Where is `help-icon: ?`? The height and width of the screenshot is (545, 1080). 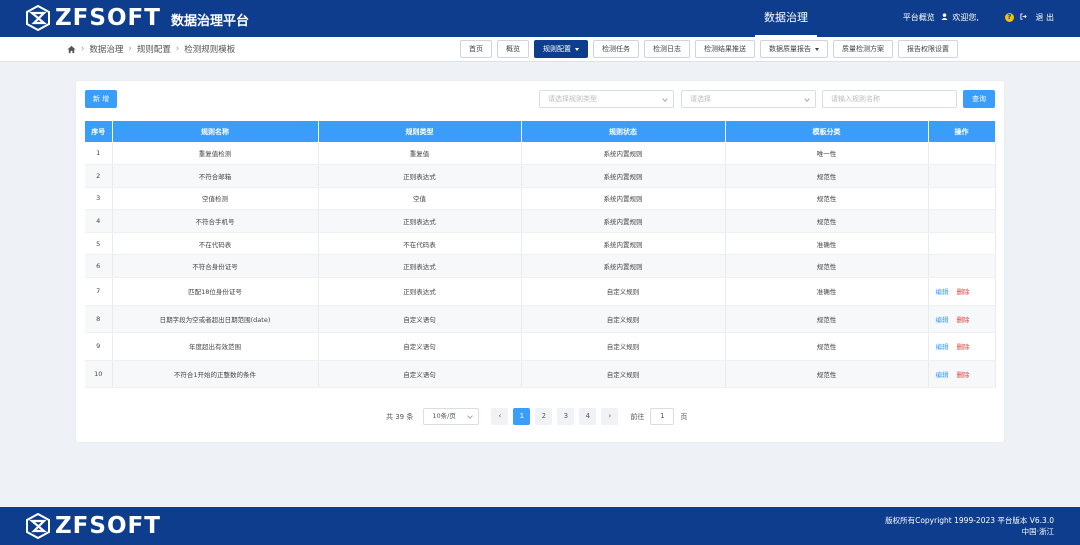
help-icon: ? is located at coordinates (1009, 17).